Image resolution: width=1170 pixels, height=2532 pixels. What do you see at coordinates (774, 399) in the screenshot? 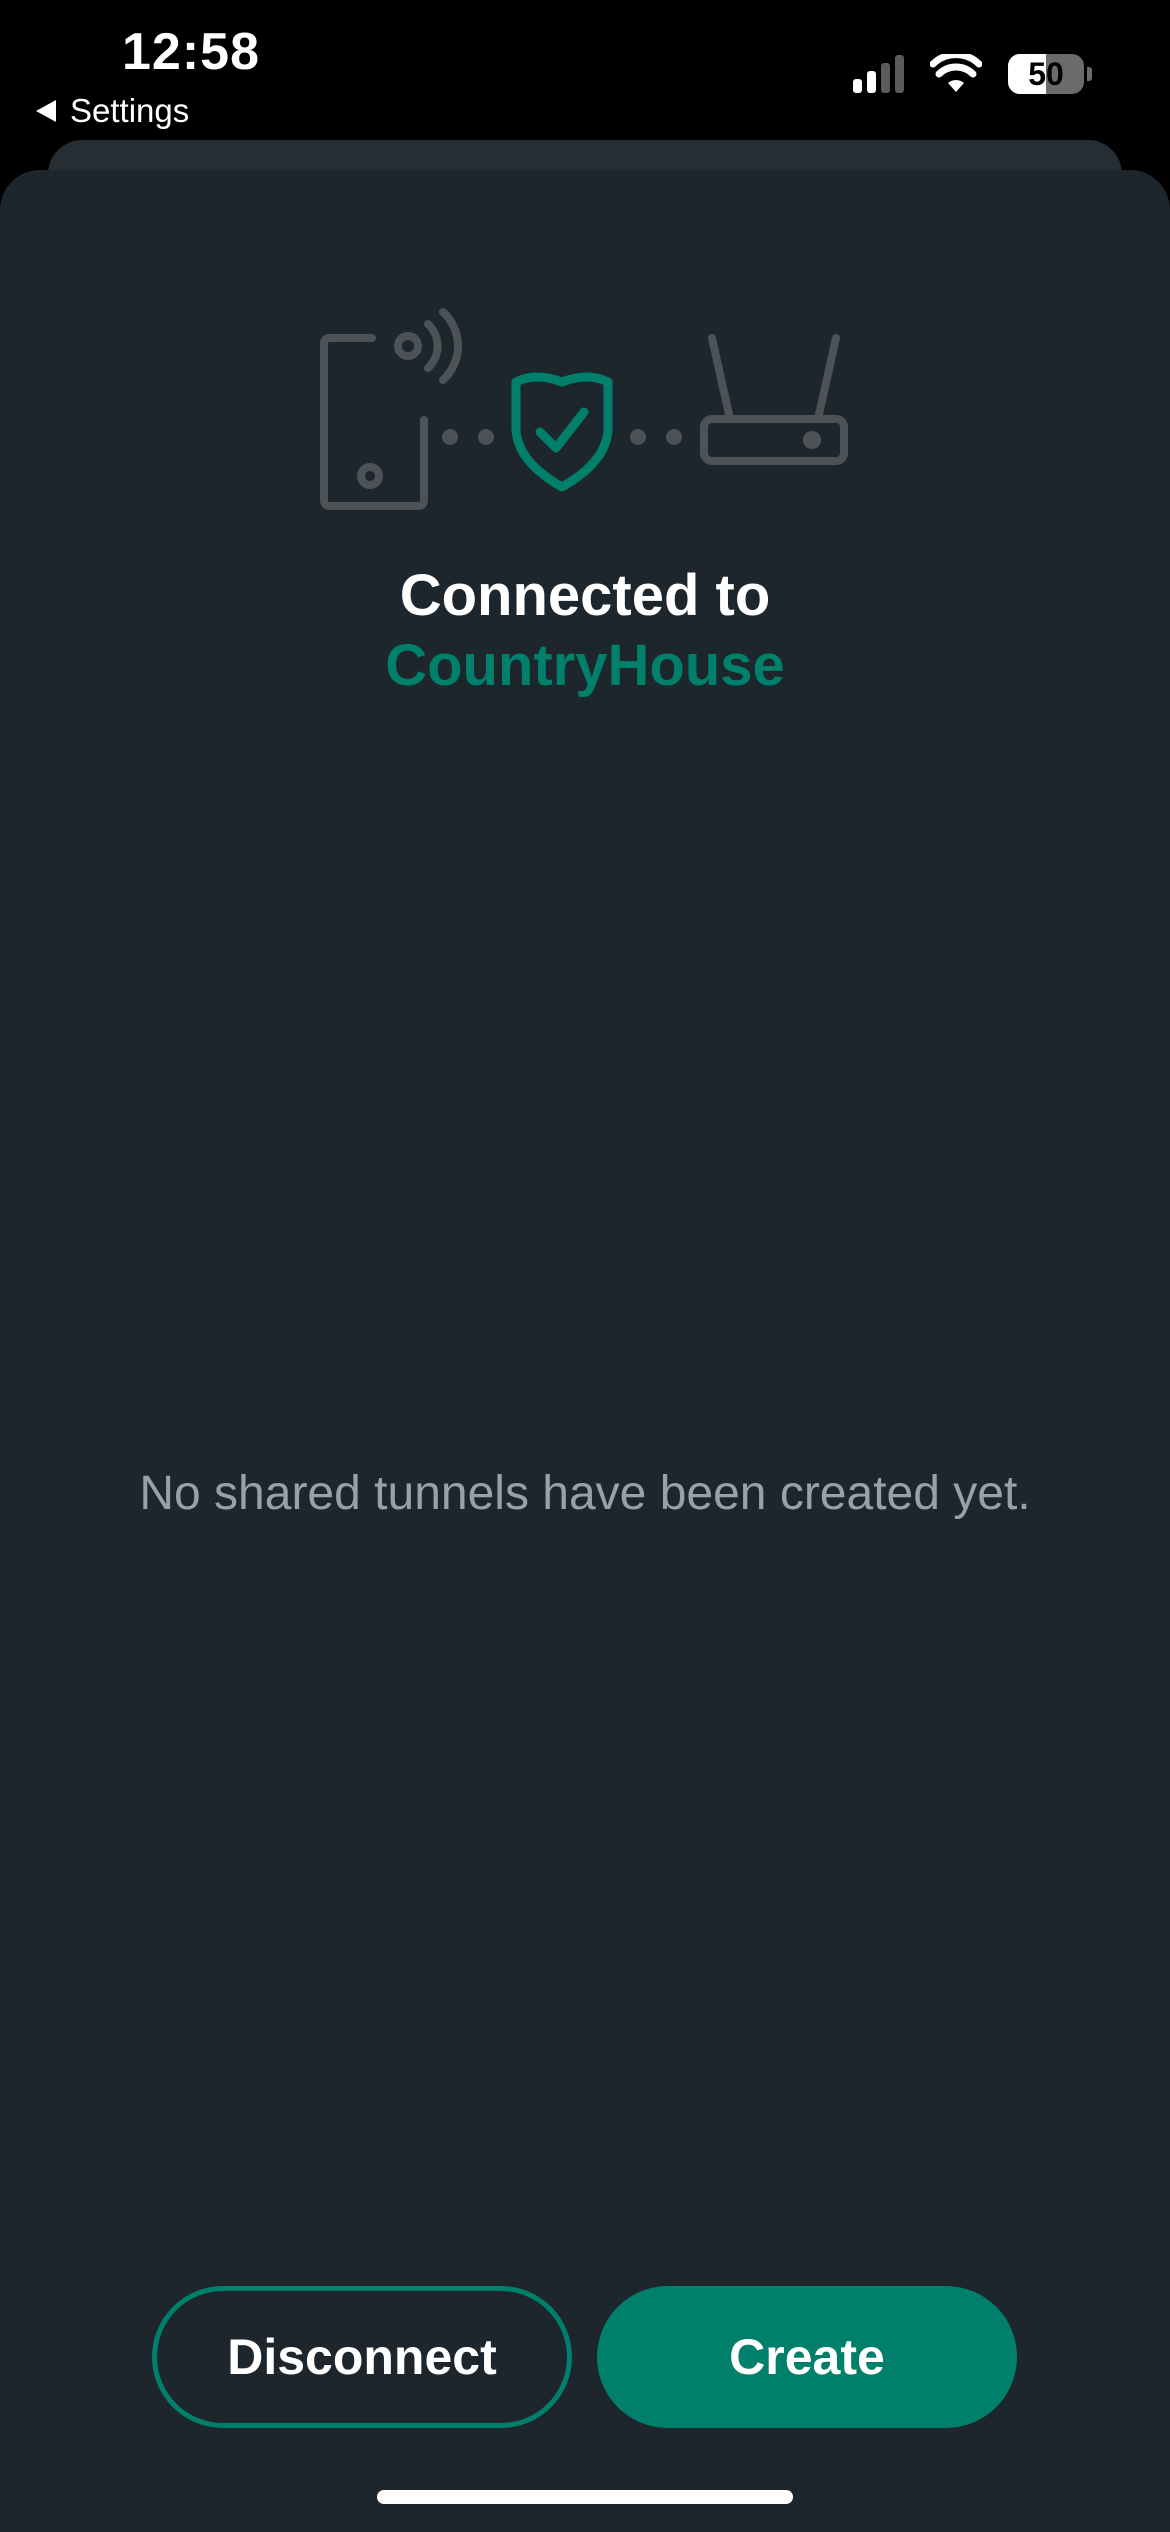
I see `router-icon` at bounding box center [774, 399].